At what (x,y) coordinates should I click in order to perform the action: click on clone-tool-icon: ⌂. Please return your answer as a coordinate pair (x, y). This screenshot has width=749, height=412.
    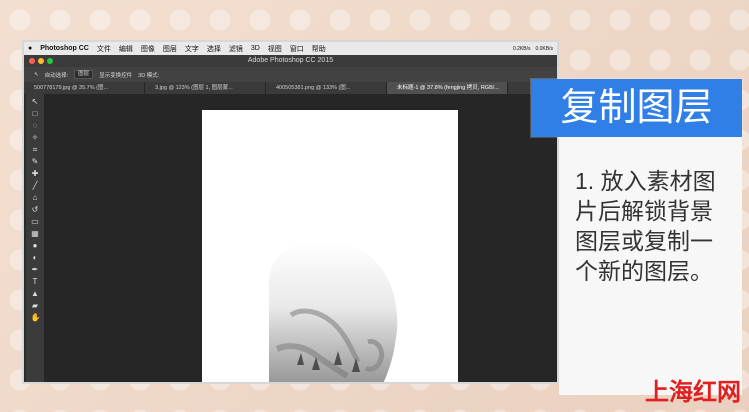
    Looking at the image, I should click on (35, 197).